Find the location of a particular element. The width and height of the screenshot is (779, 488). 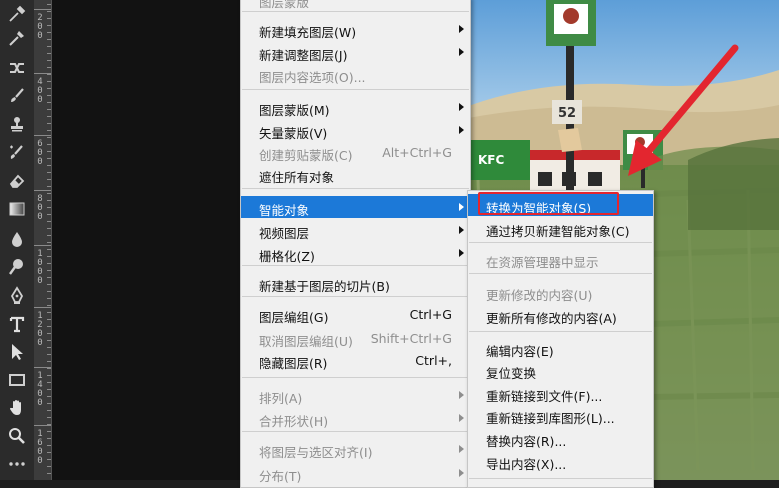

type-tool-icon is located at coordinates (17, 324).